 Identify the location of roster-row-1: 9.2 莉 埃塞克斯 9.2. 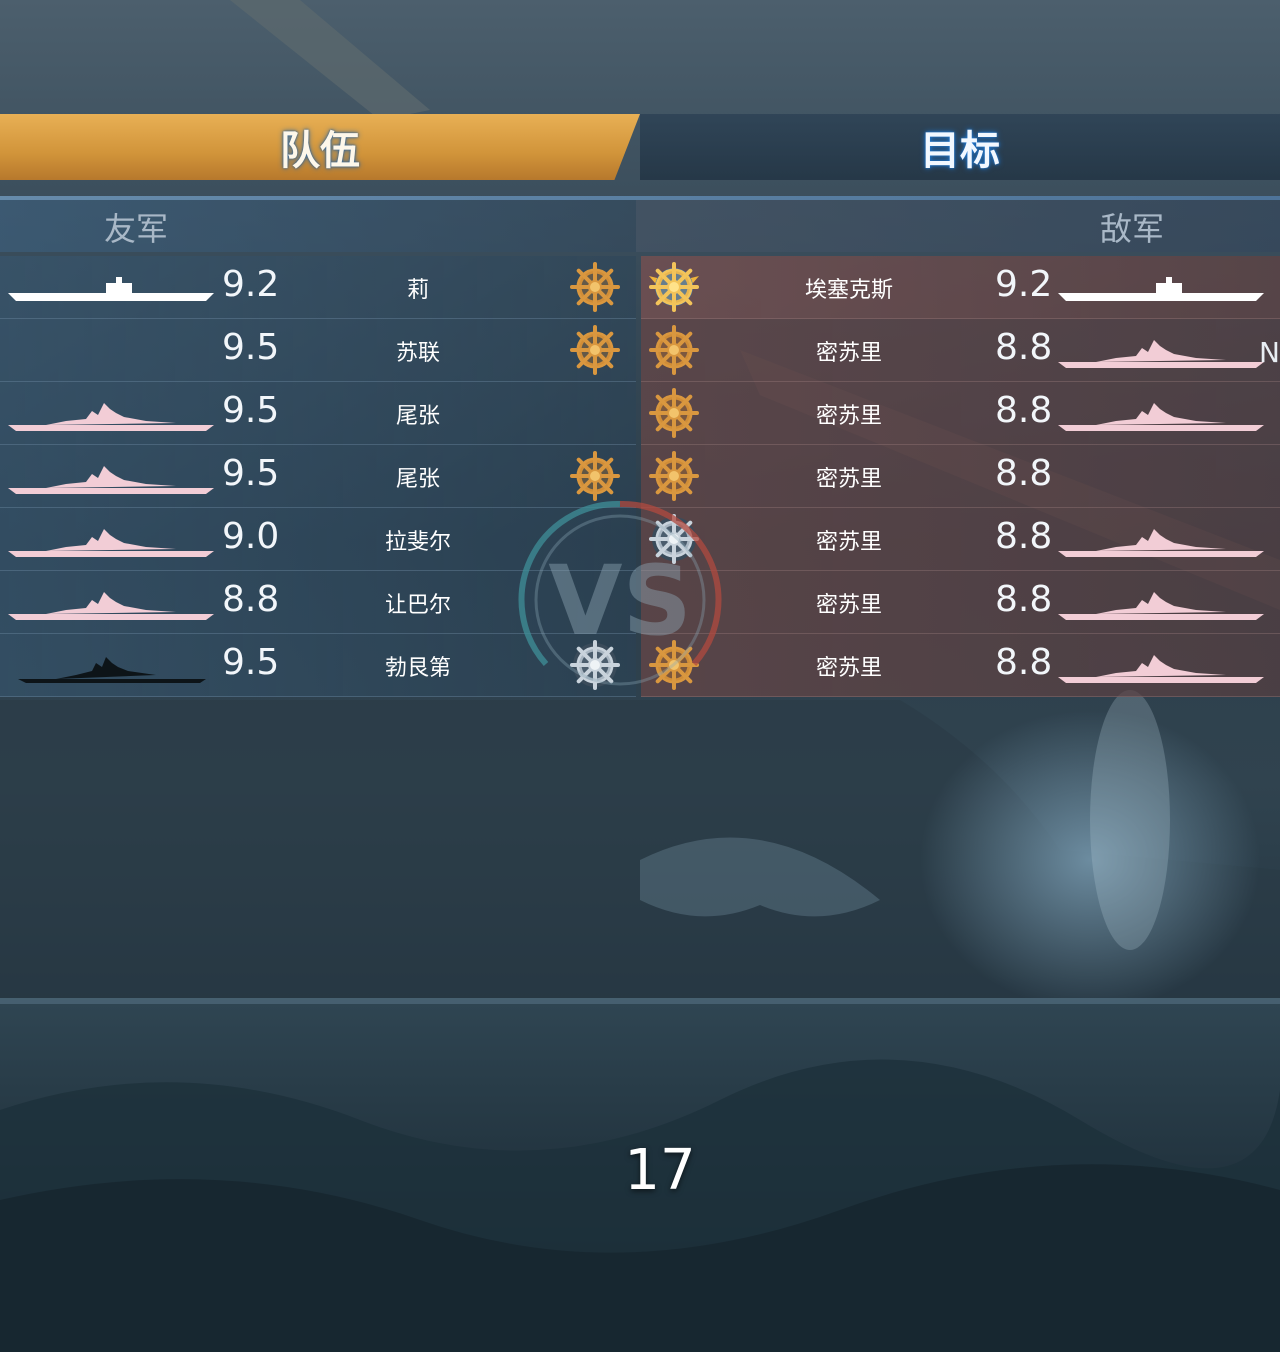
(640, 287).